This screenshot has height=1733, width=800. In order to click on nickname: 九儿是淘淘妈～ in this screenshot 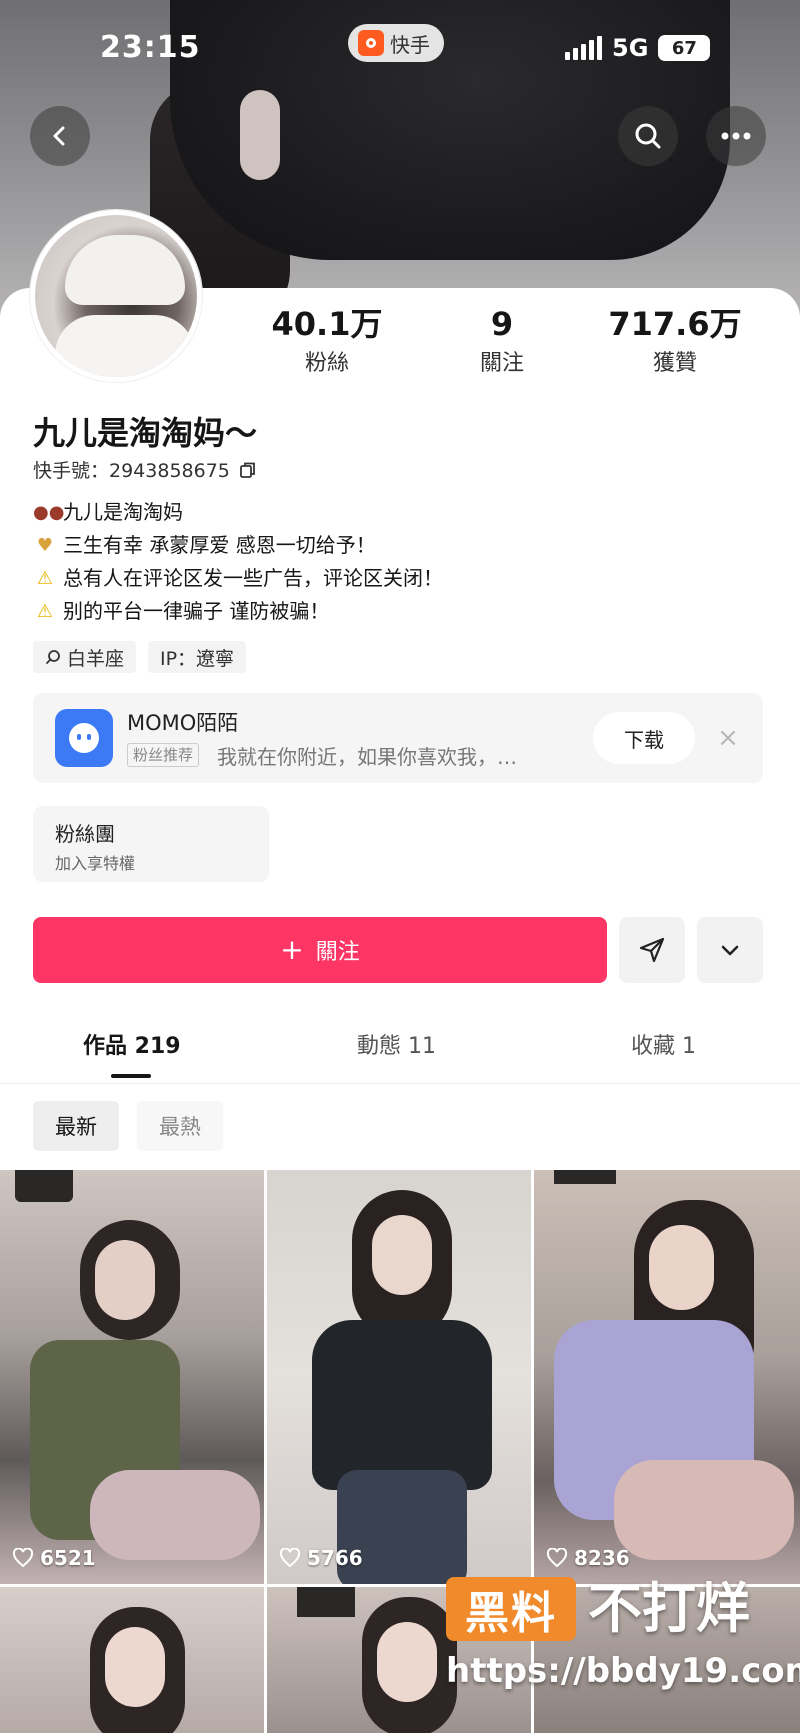, I will do `click(145, 433)`.